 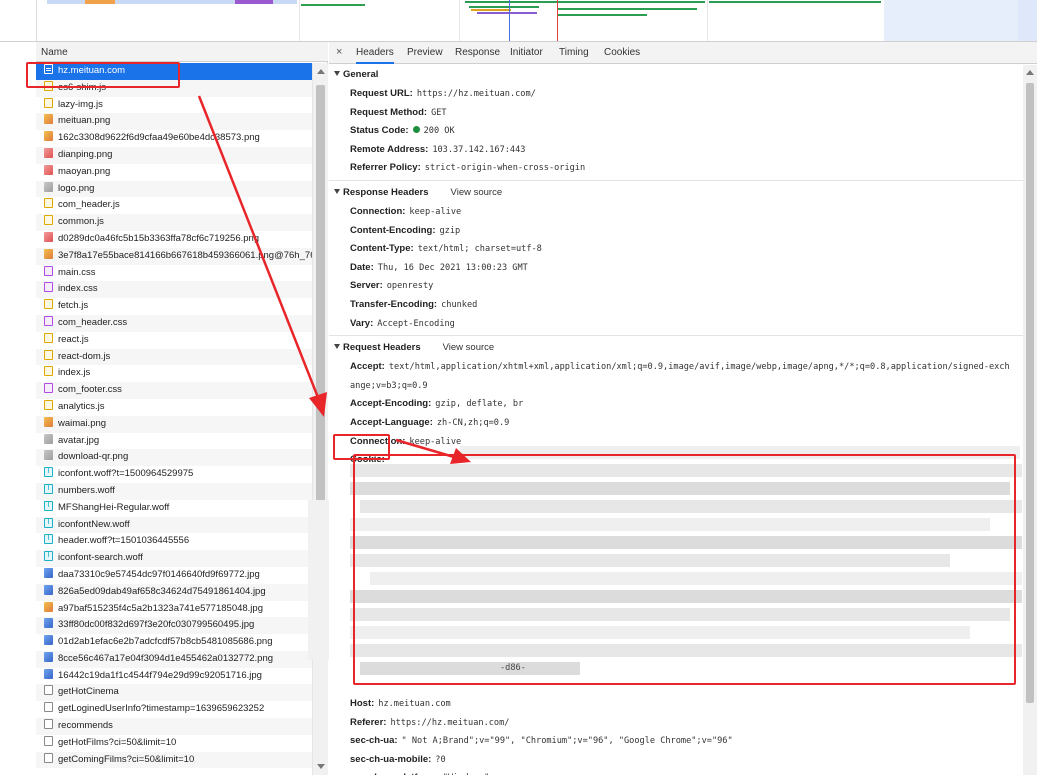 What do you see at coordinates (48, 556) in the screenshot?
I see `font-file-icon` at bounding box center [48, 556].